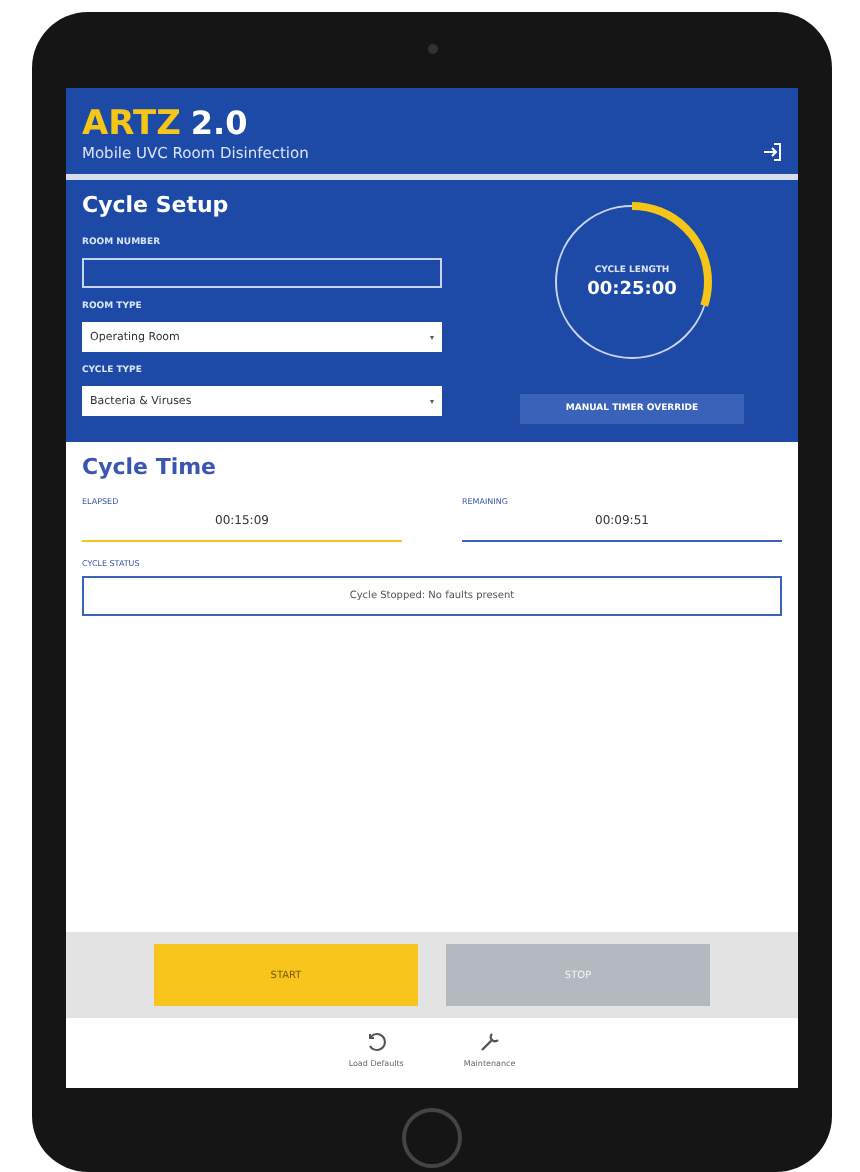  What do you see at coordinates (432, 49) in the screenshot?
I see `camera-icon` at bounding box center [432, 49].